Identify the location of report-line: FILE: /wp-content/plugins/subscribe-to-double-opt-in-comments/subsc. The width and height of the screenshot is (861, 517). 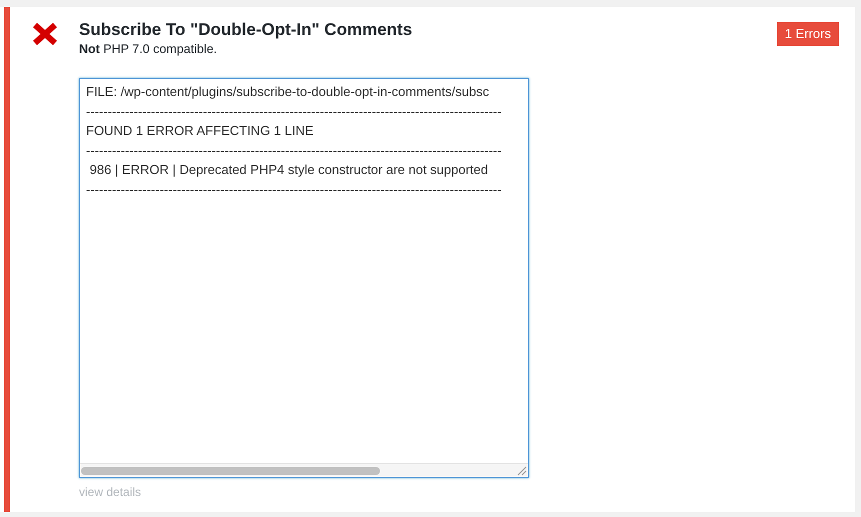
(288, 92).